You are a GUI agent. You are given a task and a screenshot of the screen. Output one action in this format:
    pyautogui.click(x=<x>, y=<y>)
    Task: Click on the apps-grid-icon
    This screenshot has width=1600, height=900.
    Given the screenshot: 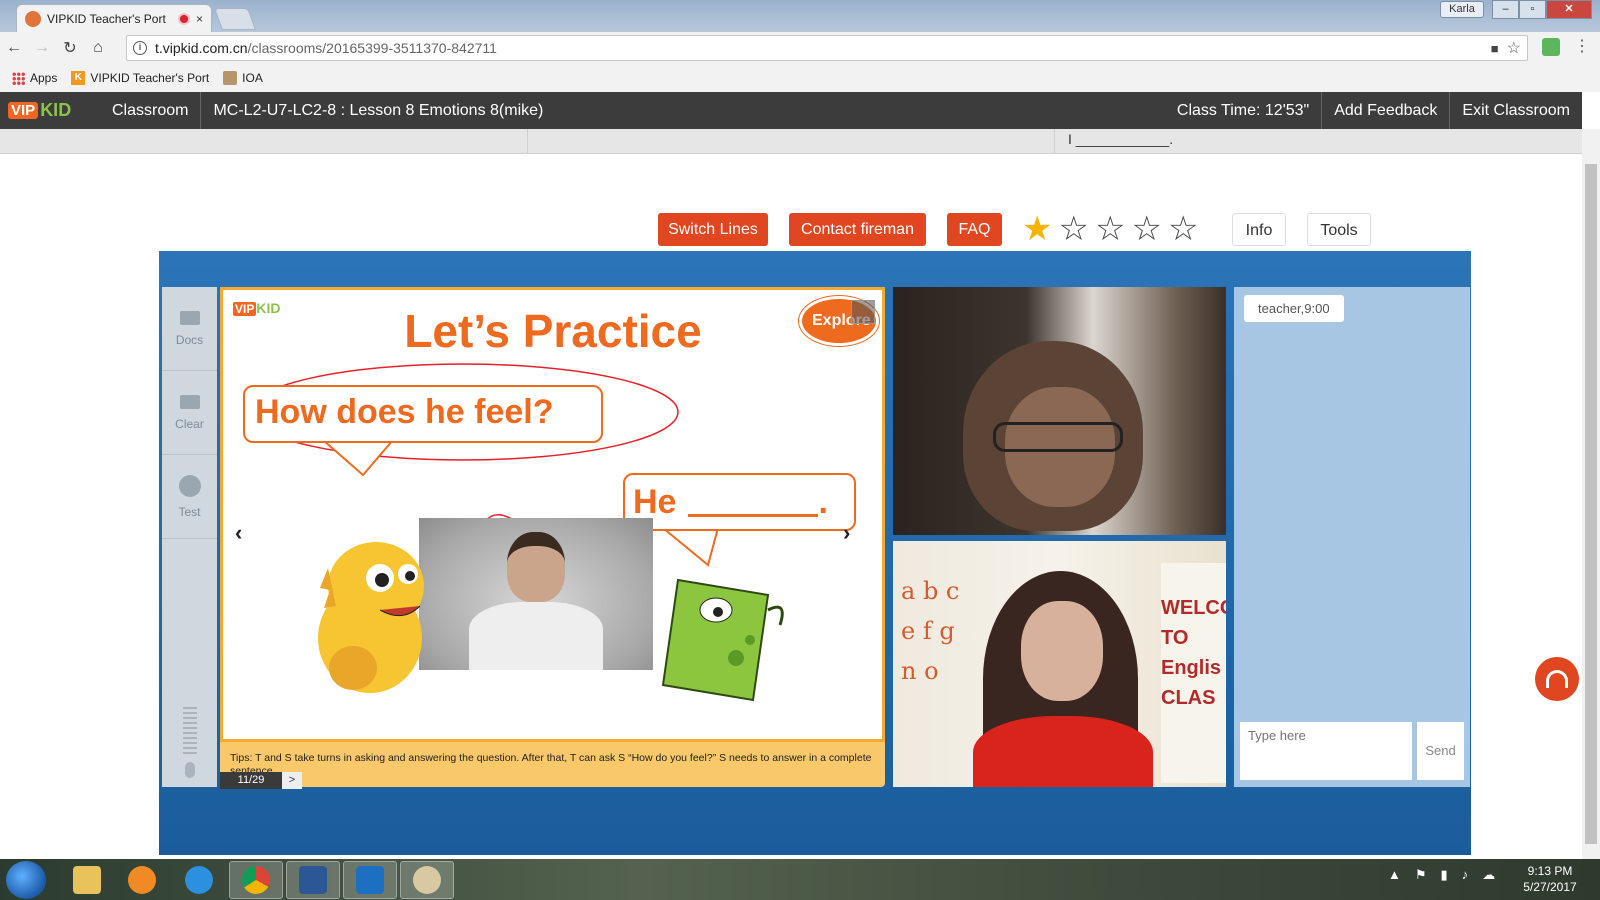 What is the action you would take?
    pyautogui.click(x=18, y=78)
    